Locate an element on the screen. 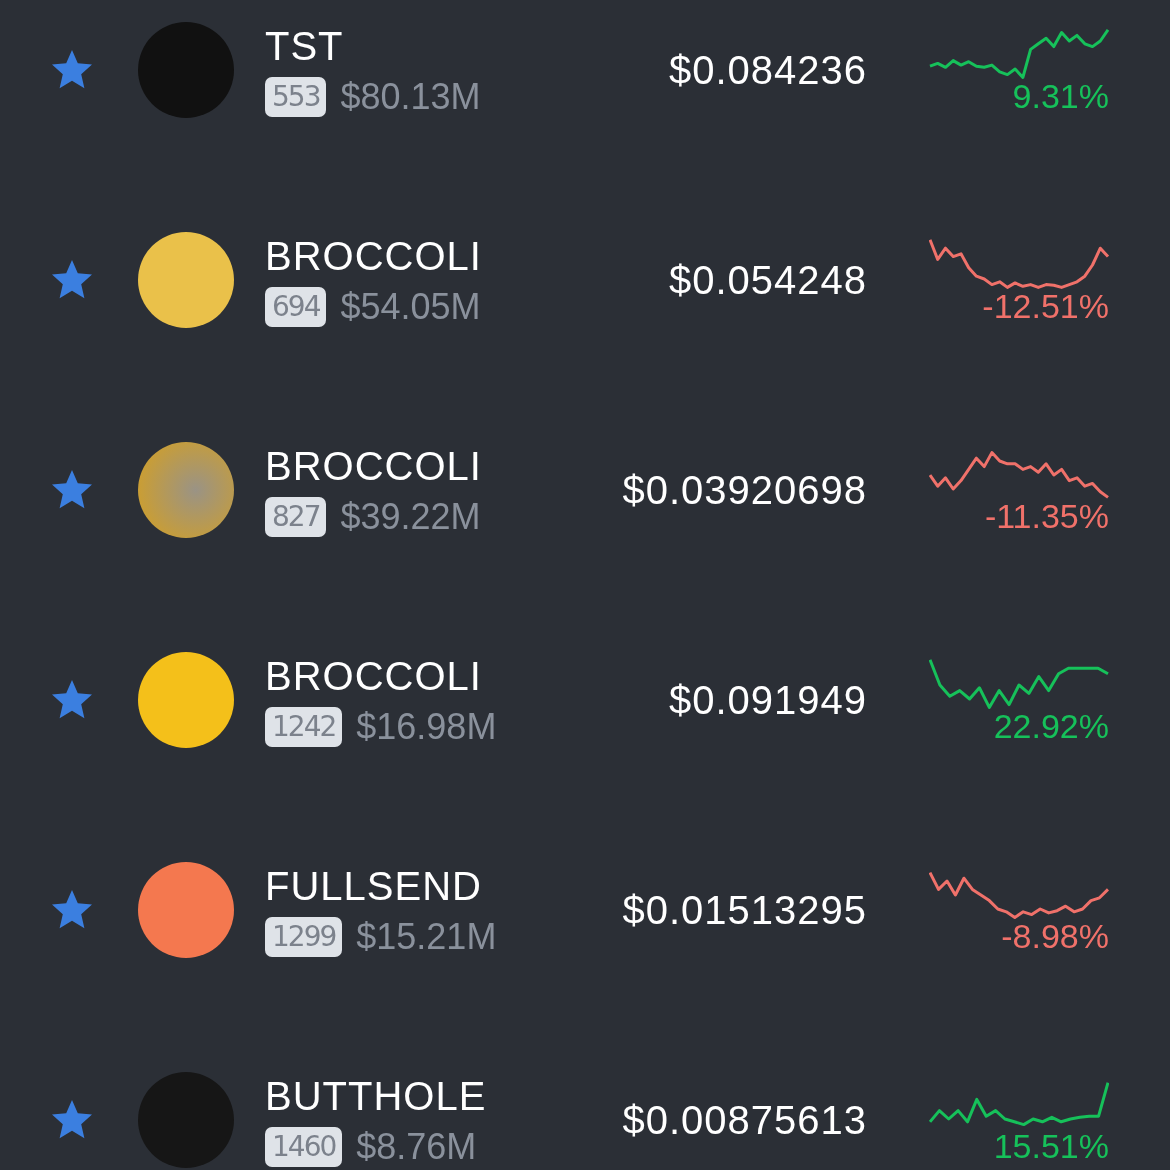 The image size is (1170, 1170). price-change: 9.31% is located at coordinates (1060, 96).